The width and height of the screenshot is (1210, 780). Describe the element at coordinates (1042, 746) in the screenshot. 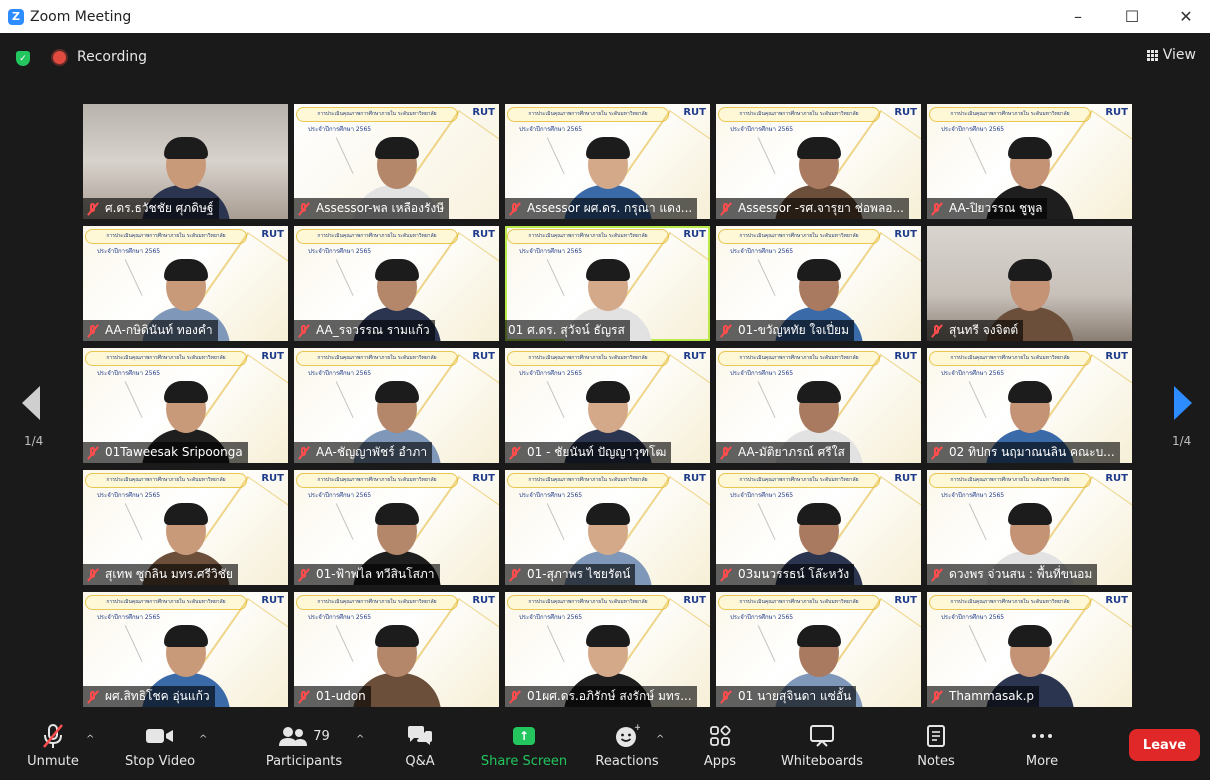

I see `more-button: More` at that location.